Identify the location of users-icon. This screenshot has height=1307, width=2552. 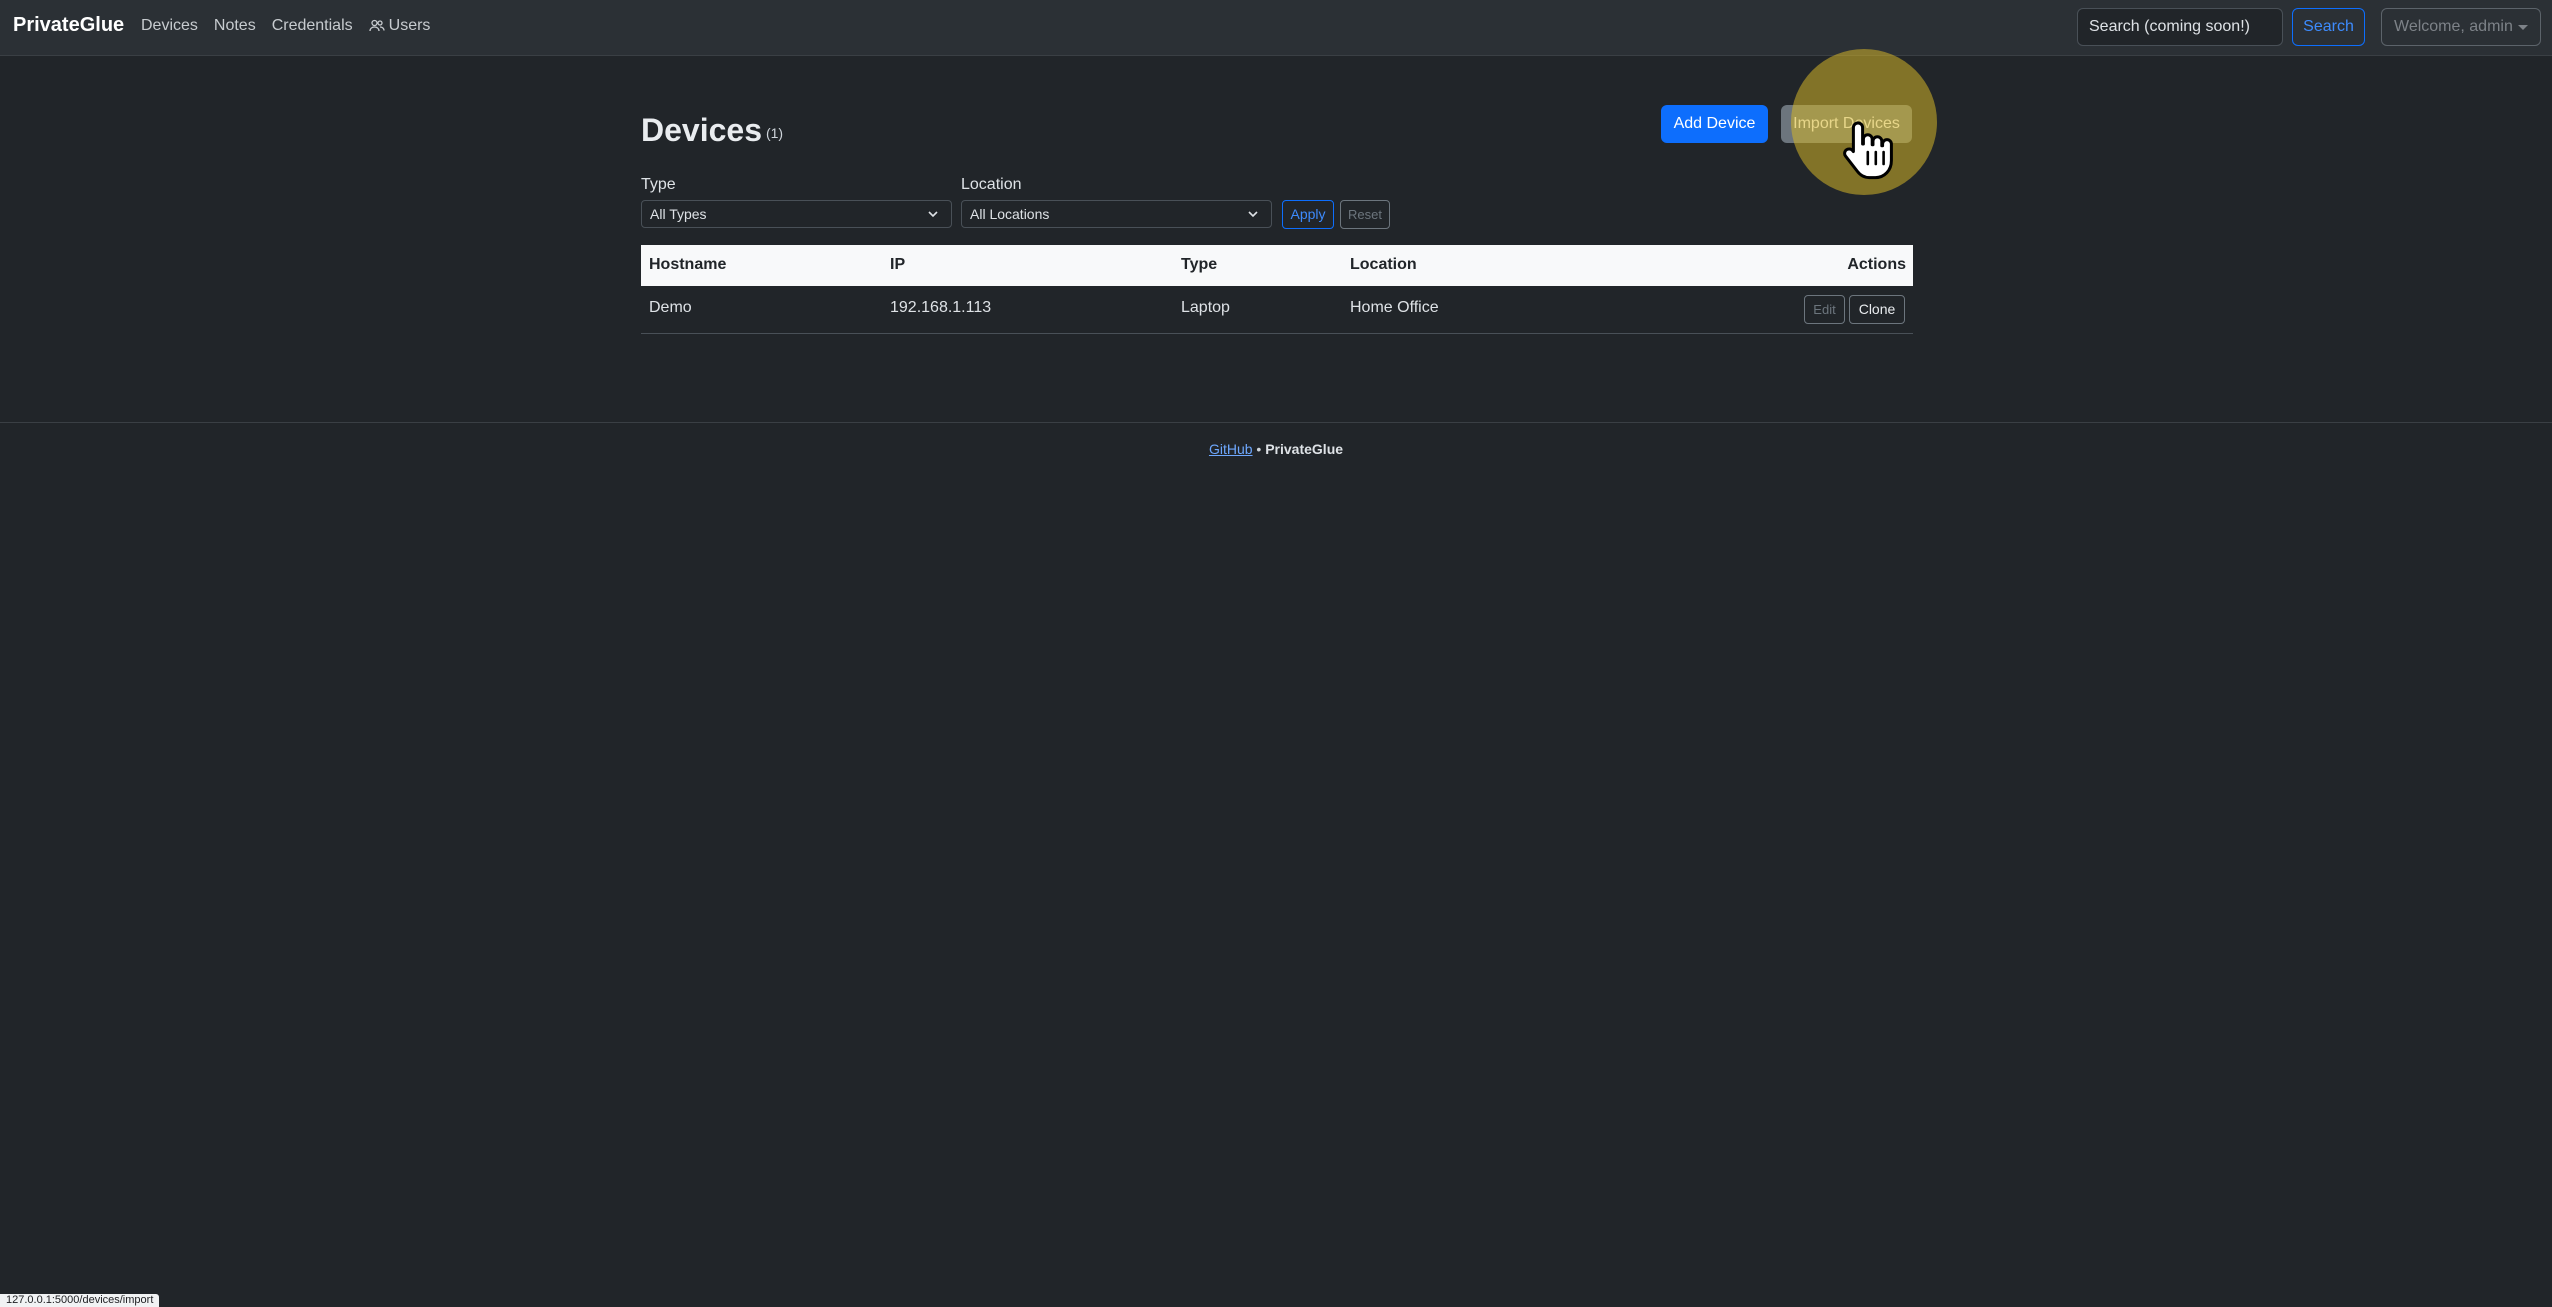
(376, 25).